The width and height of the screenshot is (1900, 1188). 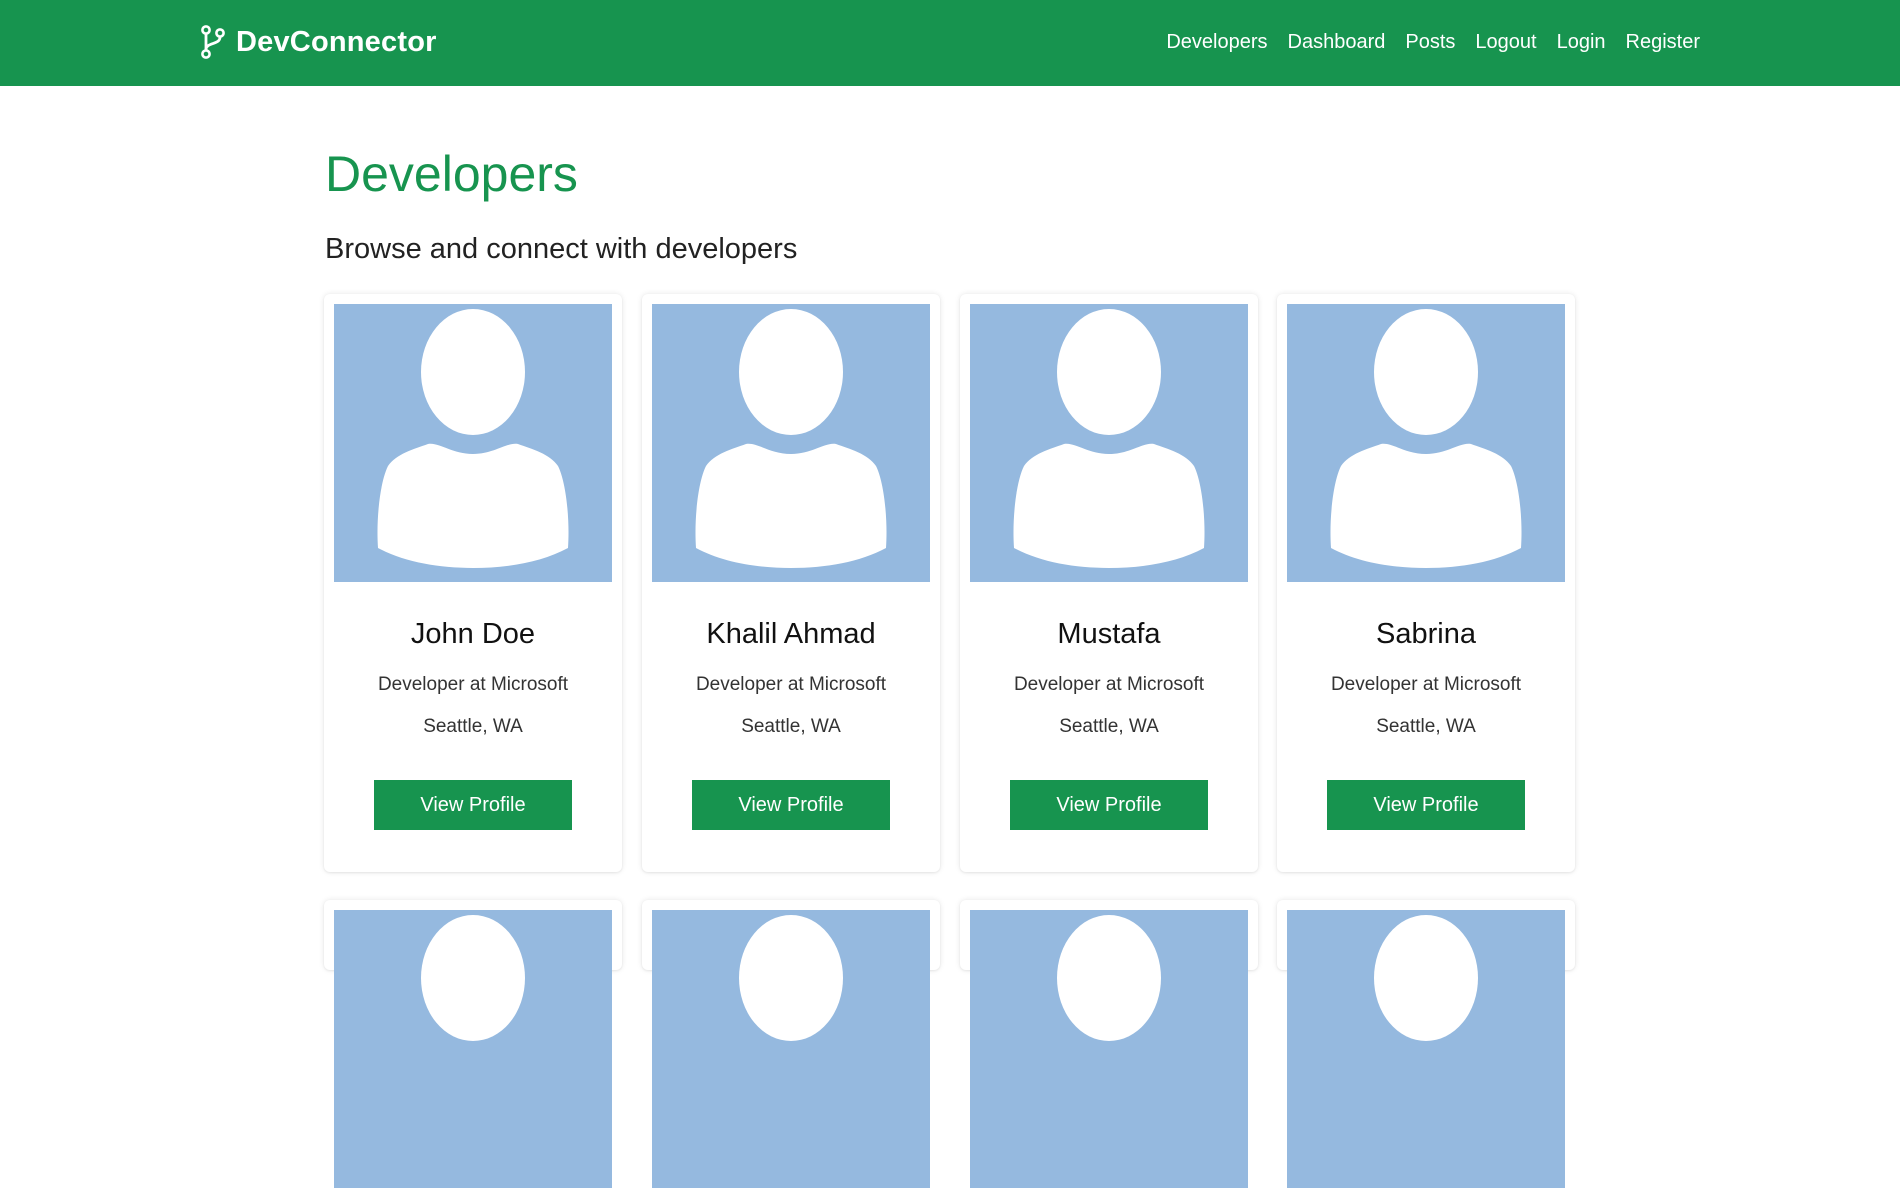 I want to click on developer-name: John Doe, so click(x=473, y=634).